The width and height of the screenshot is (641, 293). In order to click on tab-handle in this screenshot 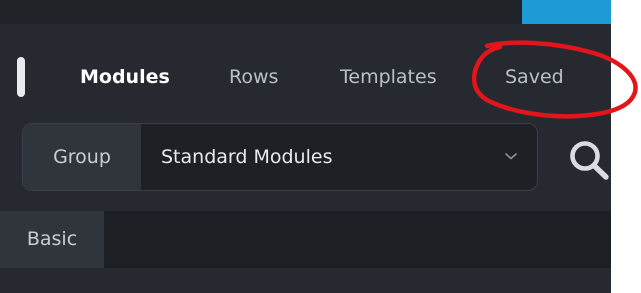, I will do `click(21, 77)`.